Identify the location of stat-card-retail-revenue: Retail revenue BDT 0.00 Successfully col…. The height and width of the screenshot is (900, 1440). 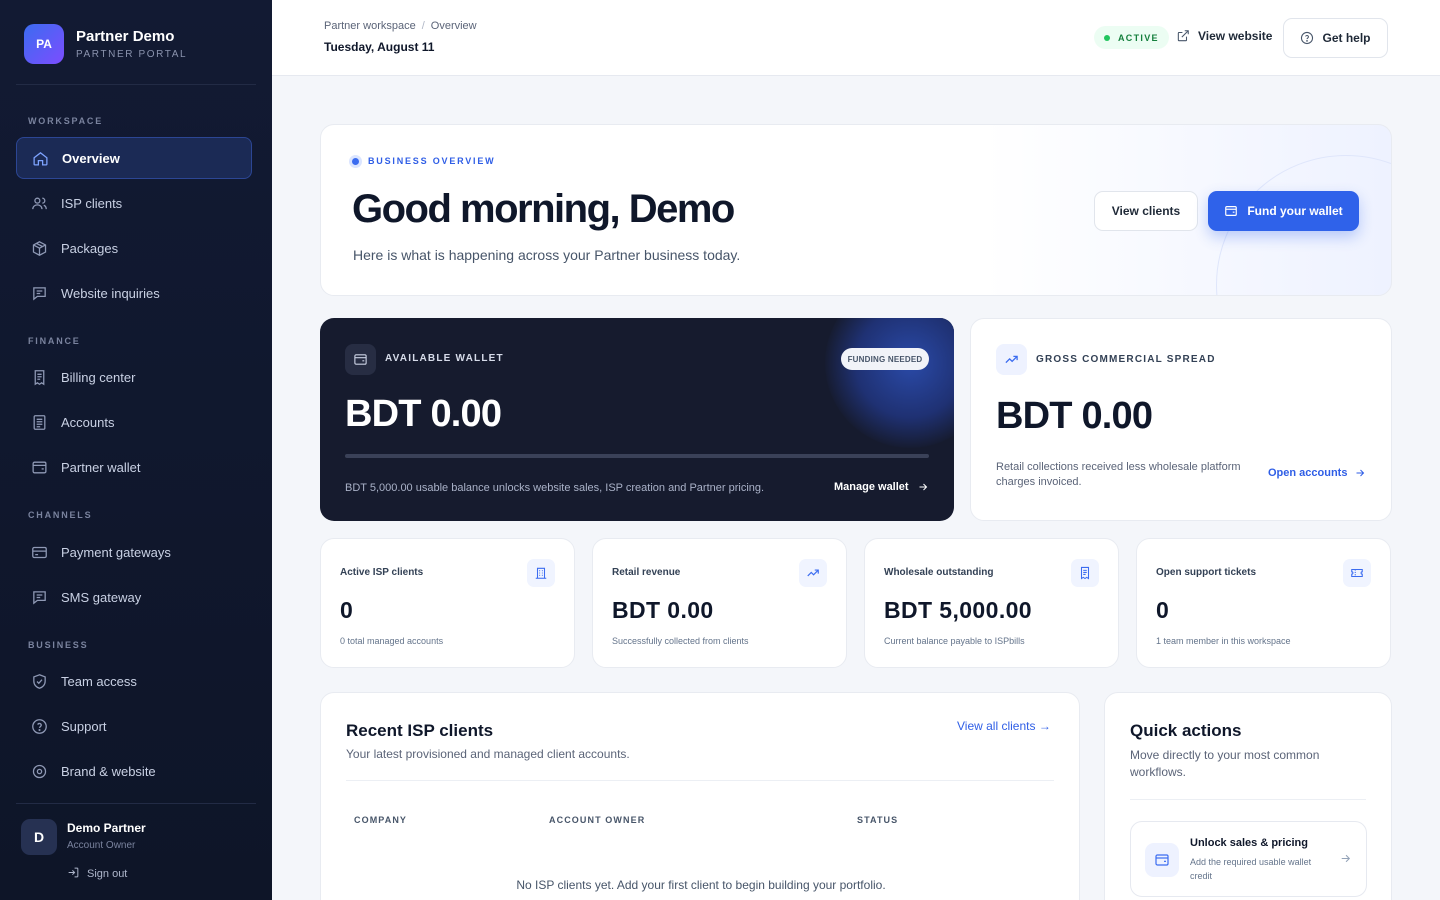
(719, 603).